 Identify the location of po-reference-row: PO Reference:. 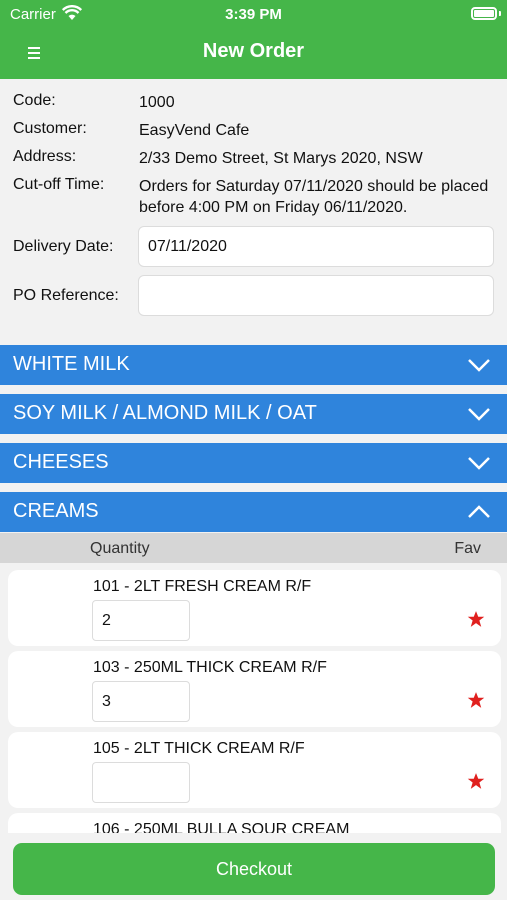
(255, 299).